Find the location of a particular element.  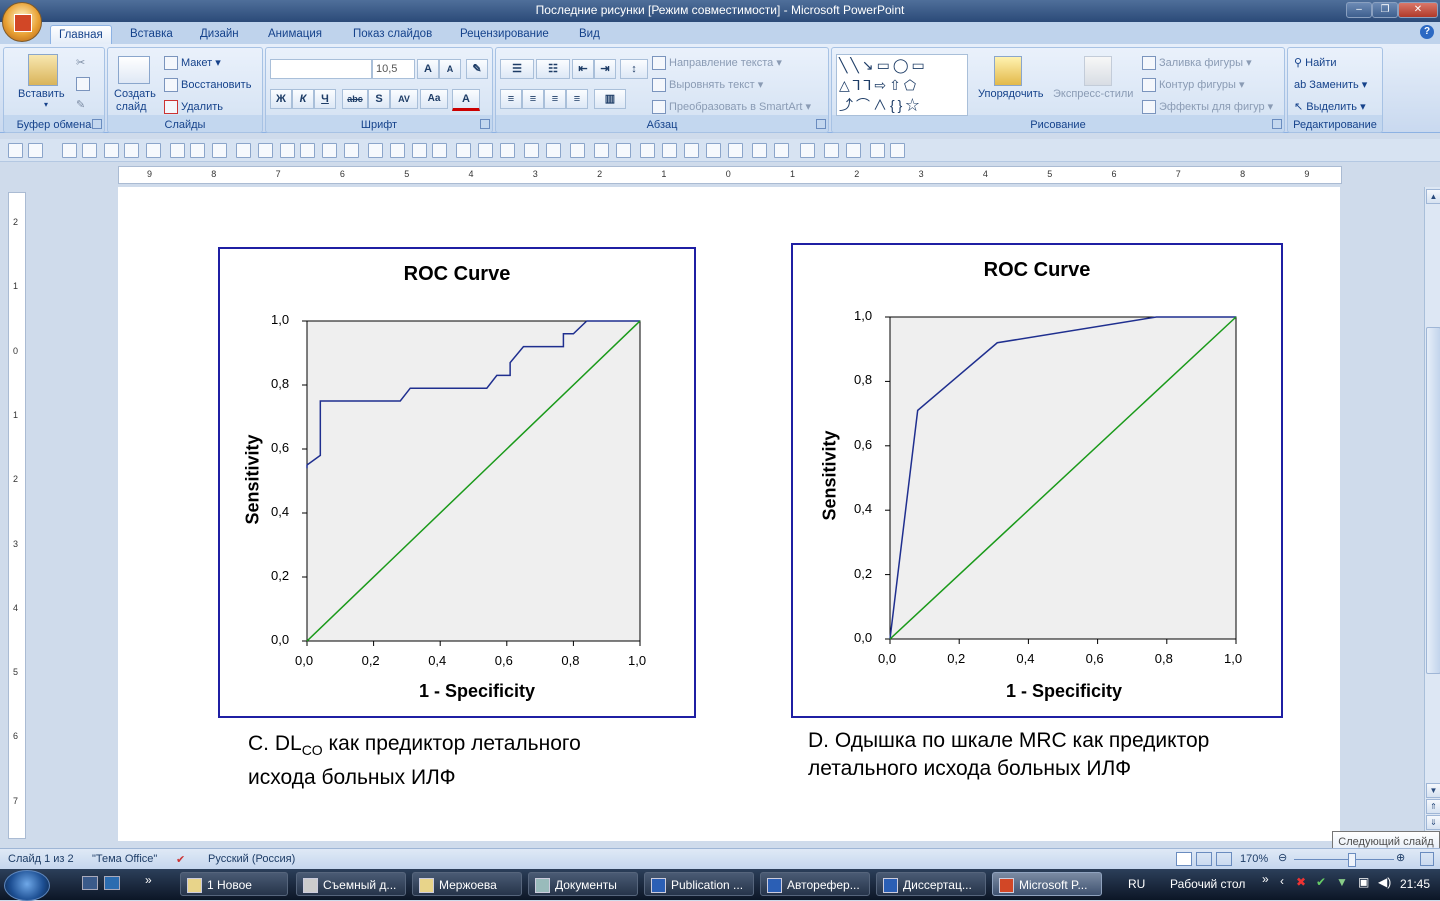

normal-view-icon is located at coordinates (1184, 859).